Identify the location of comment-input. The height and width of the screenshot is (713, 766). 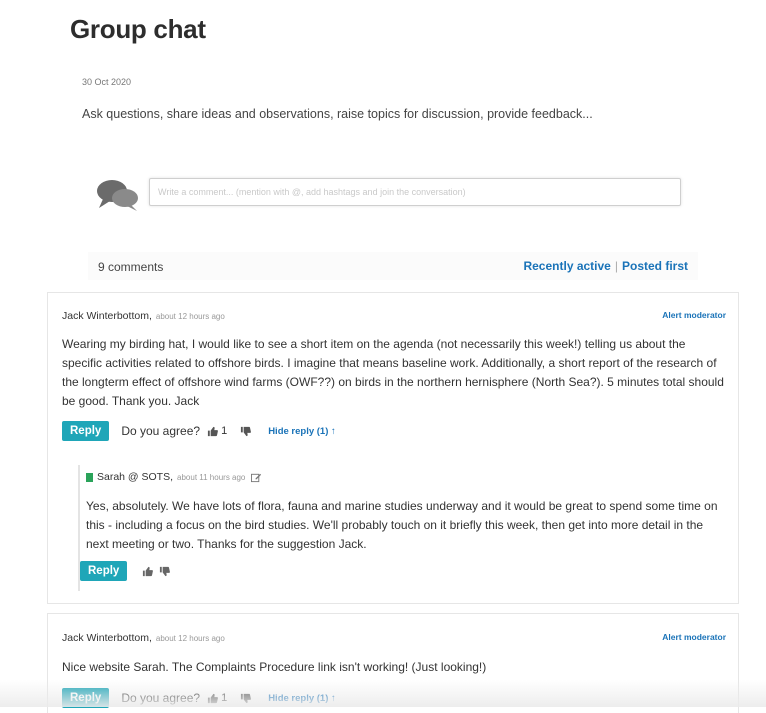
(415, 192).